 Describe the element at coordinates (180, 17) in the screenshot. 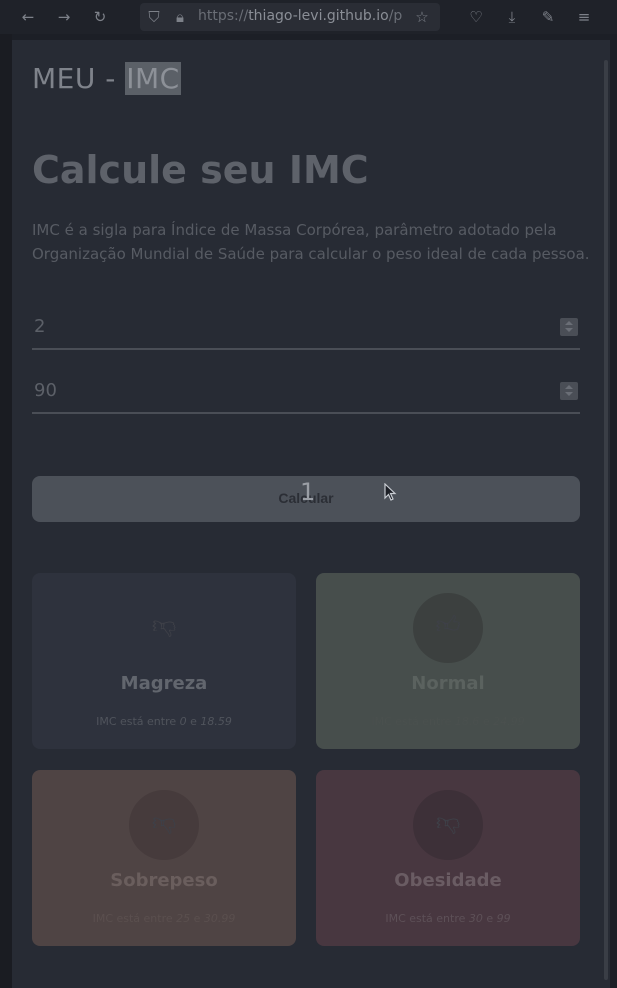

I see `lock-icon: 🔒︎` at that location.